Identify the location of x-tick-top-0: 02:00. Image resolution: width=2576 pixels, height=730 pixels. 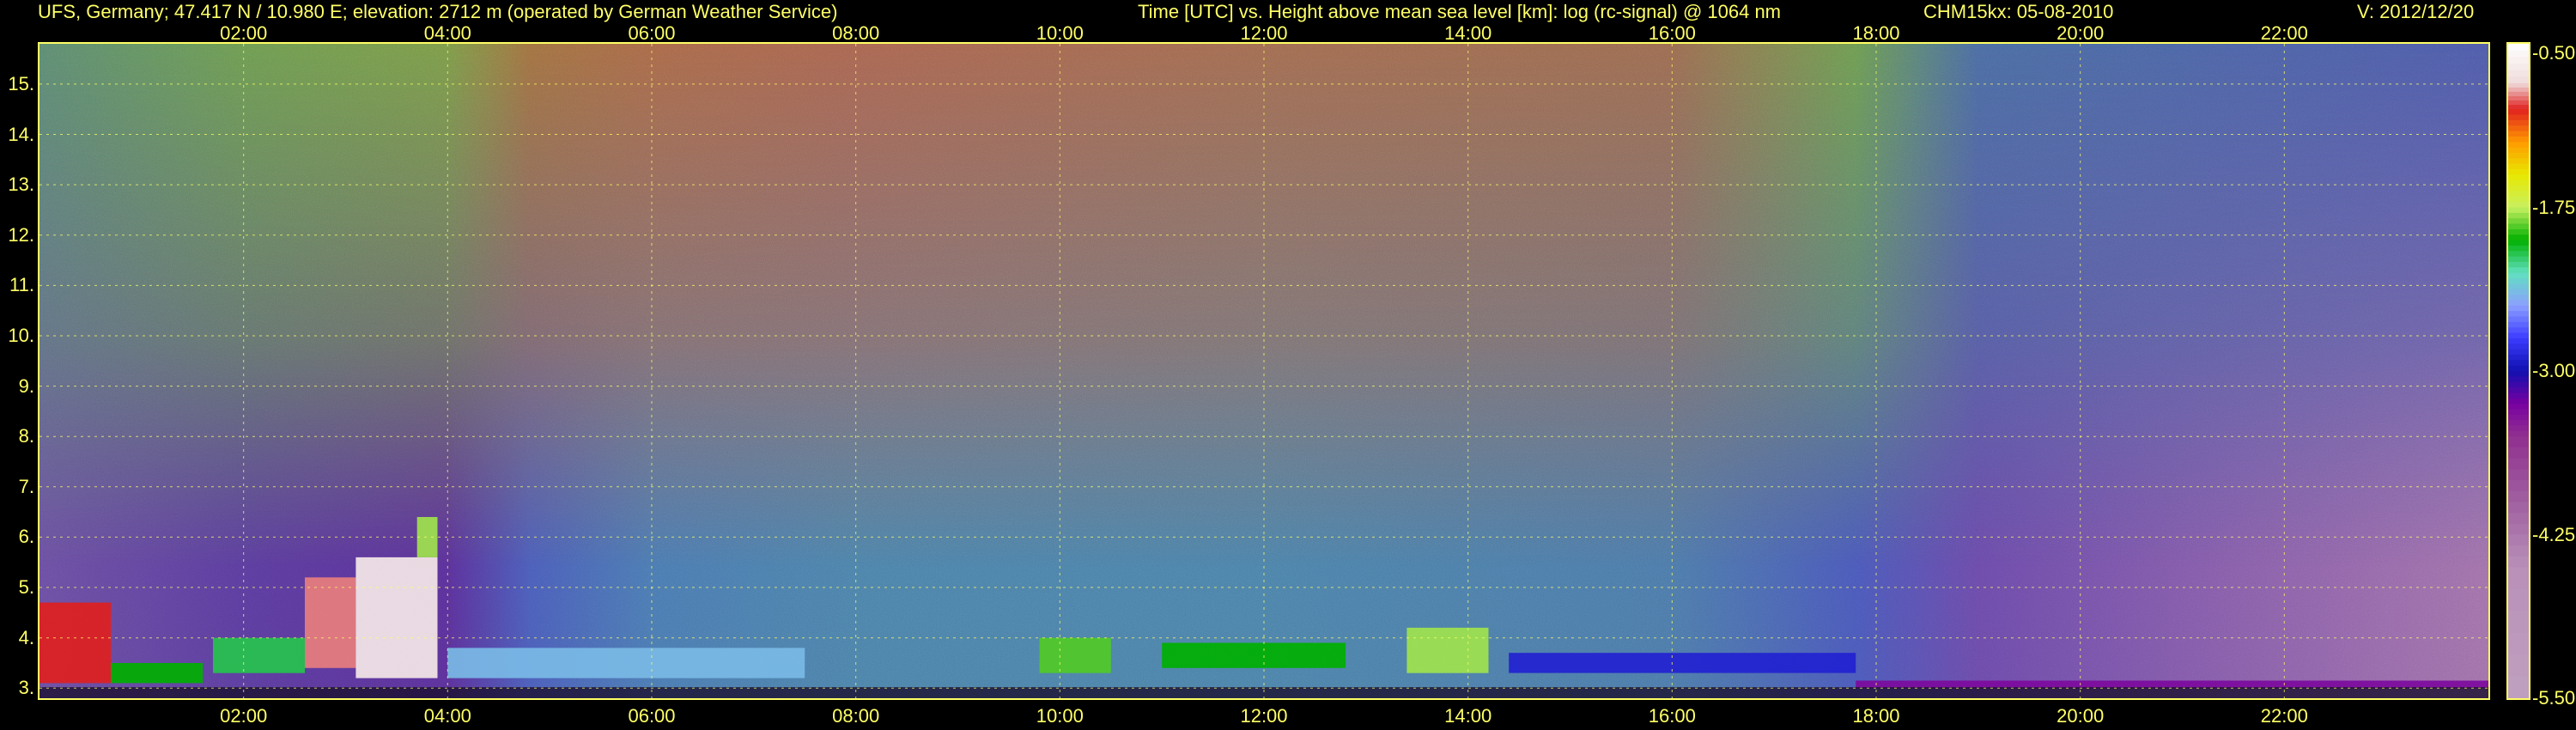
(244, 33).